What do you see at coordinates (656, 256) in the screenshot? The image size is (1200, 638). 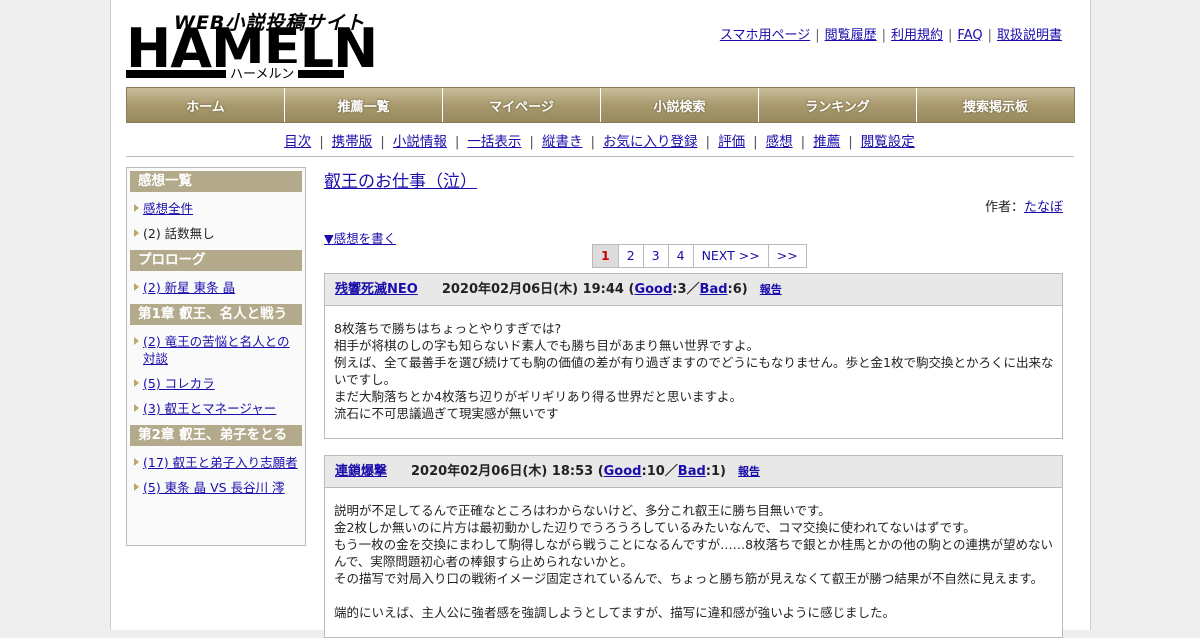 I see `page-3: 3` at bounding box center [656, 256].